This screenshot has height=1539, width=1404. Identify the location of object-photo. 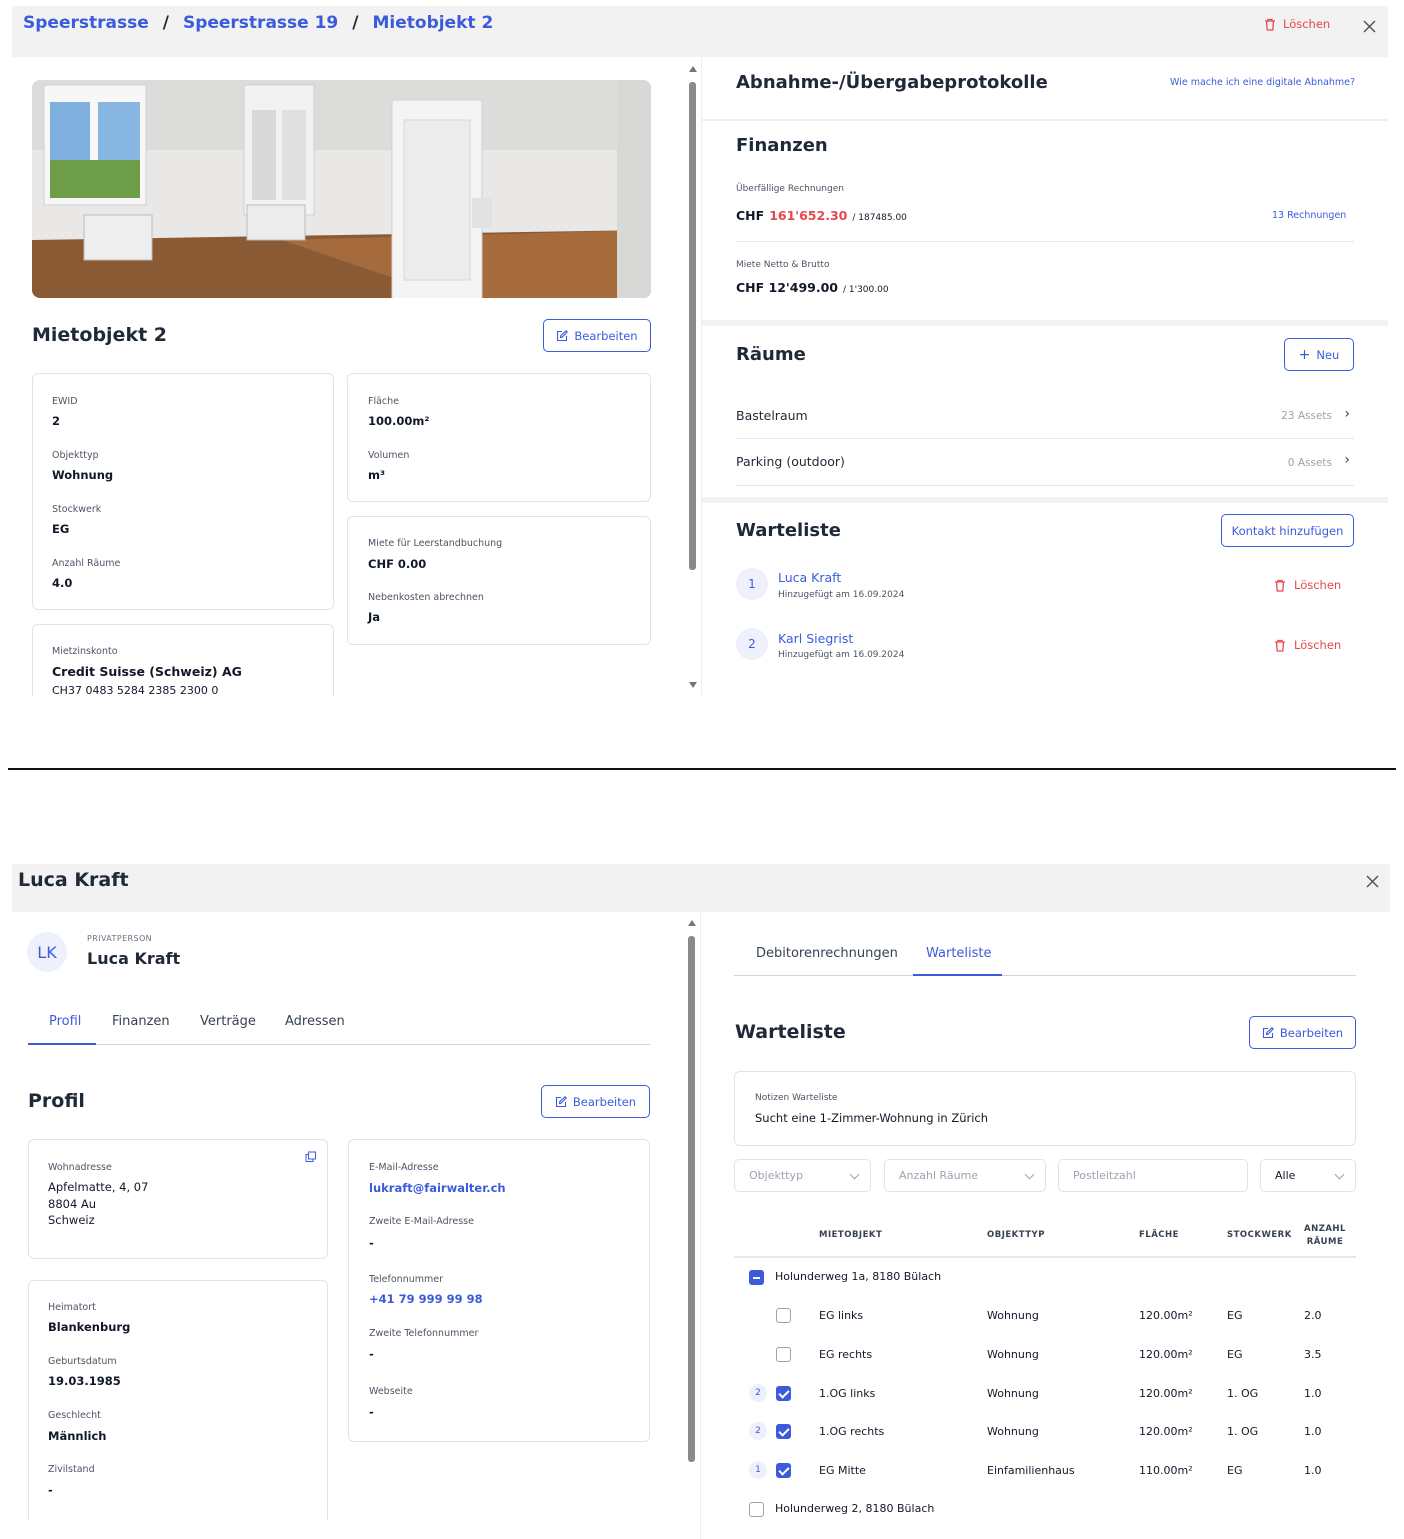
(341, 189).